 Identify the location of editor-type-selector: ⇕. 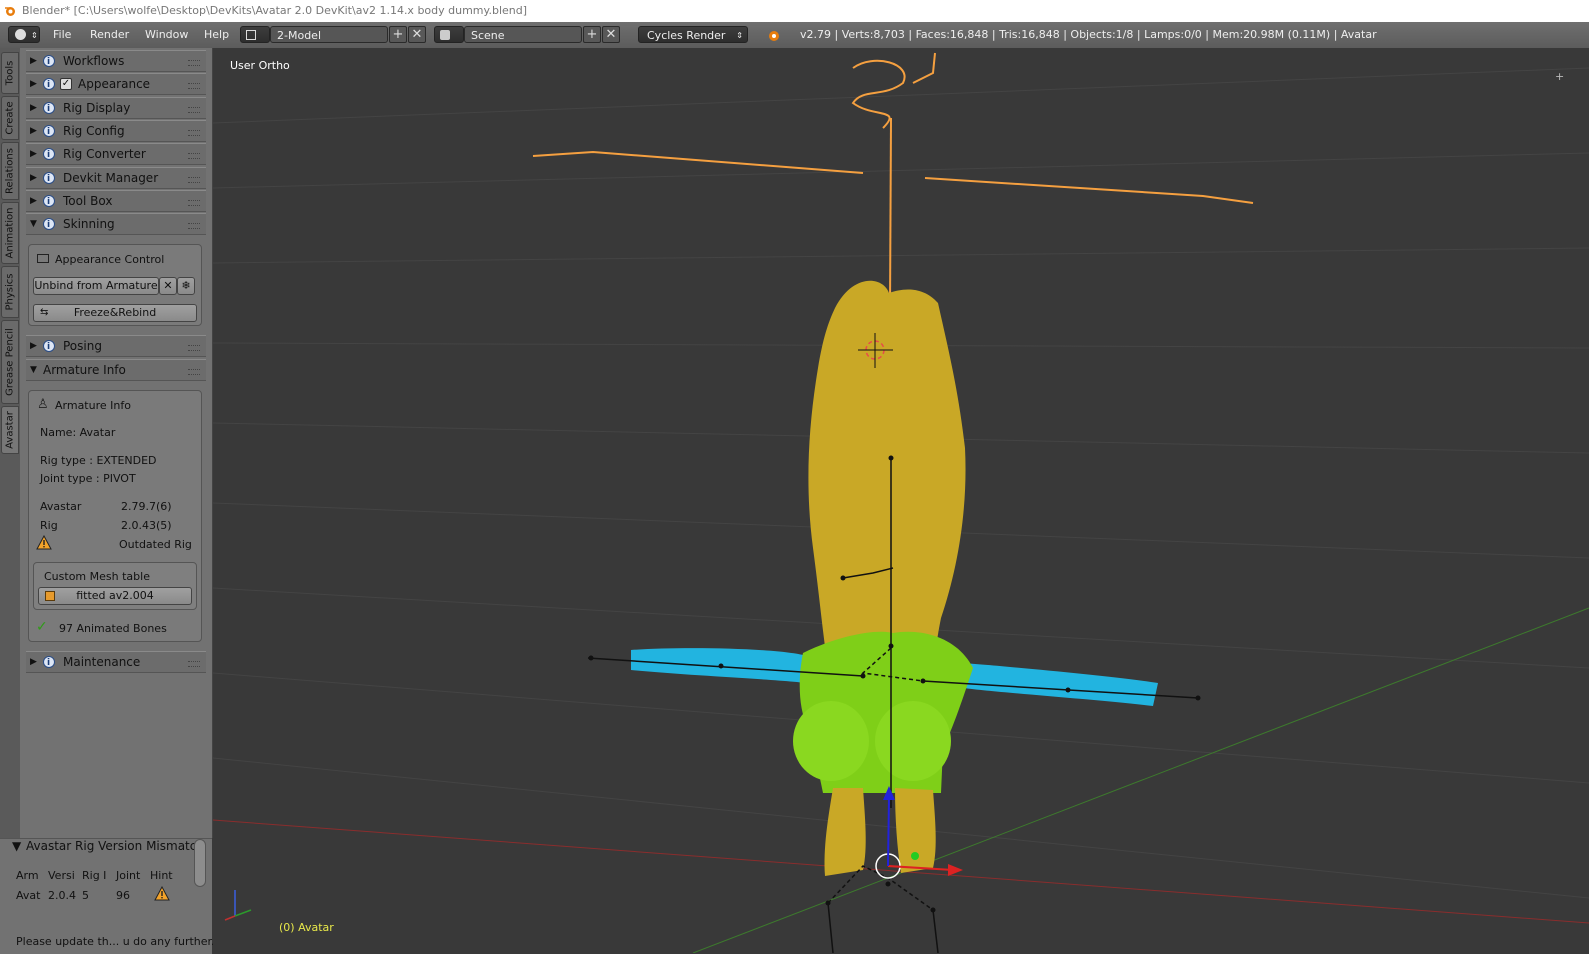
(24, 34).